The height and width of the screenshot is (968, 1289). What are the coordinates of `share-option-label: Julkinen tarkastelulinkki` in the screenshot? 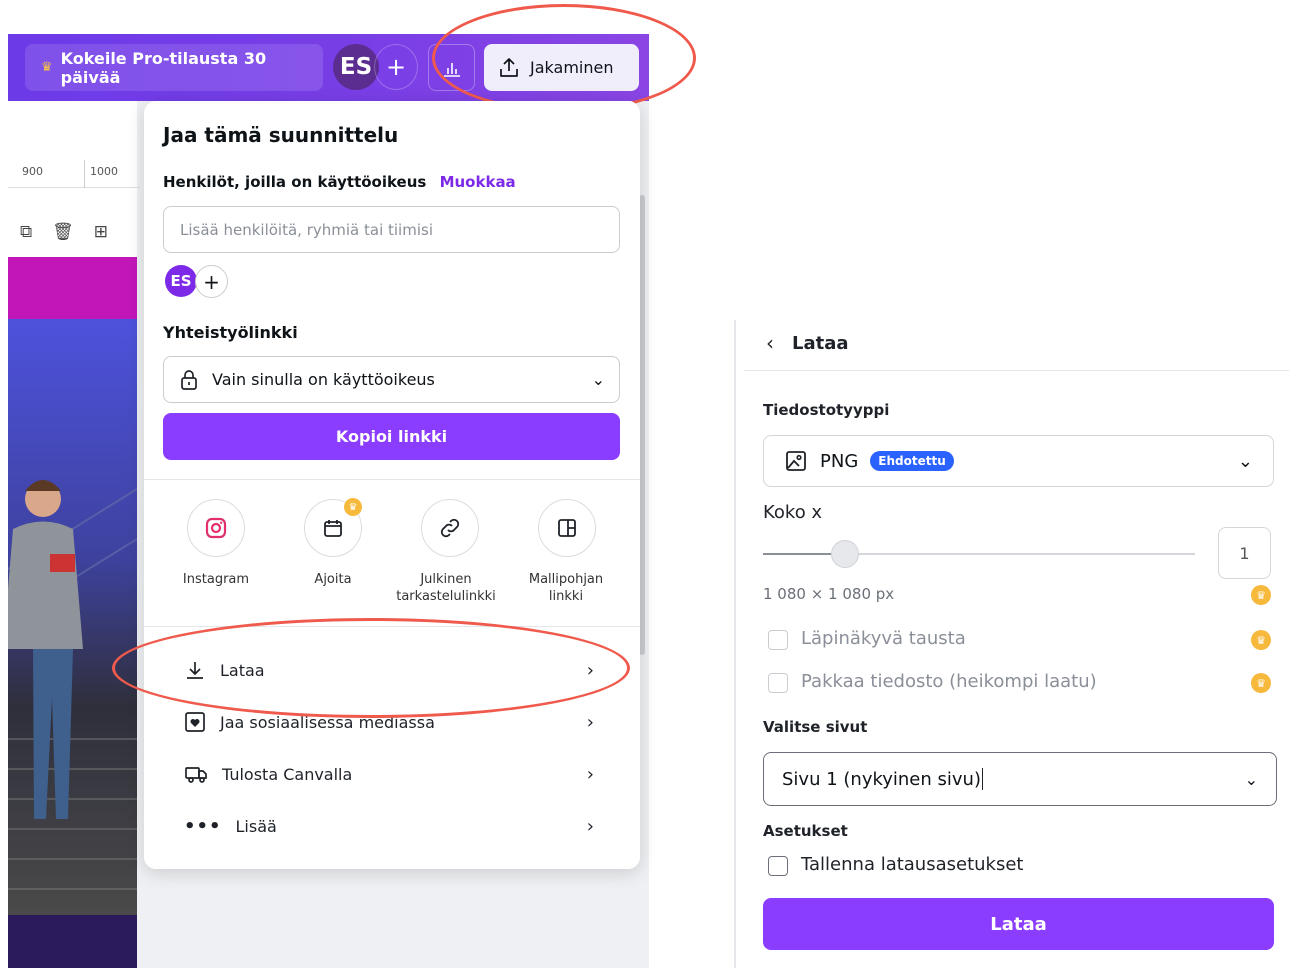 It's located at (446, 588).